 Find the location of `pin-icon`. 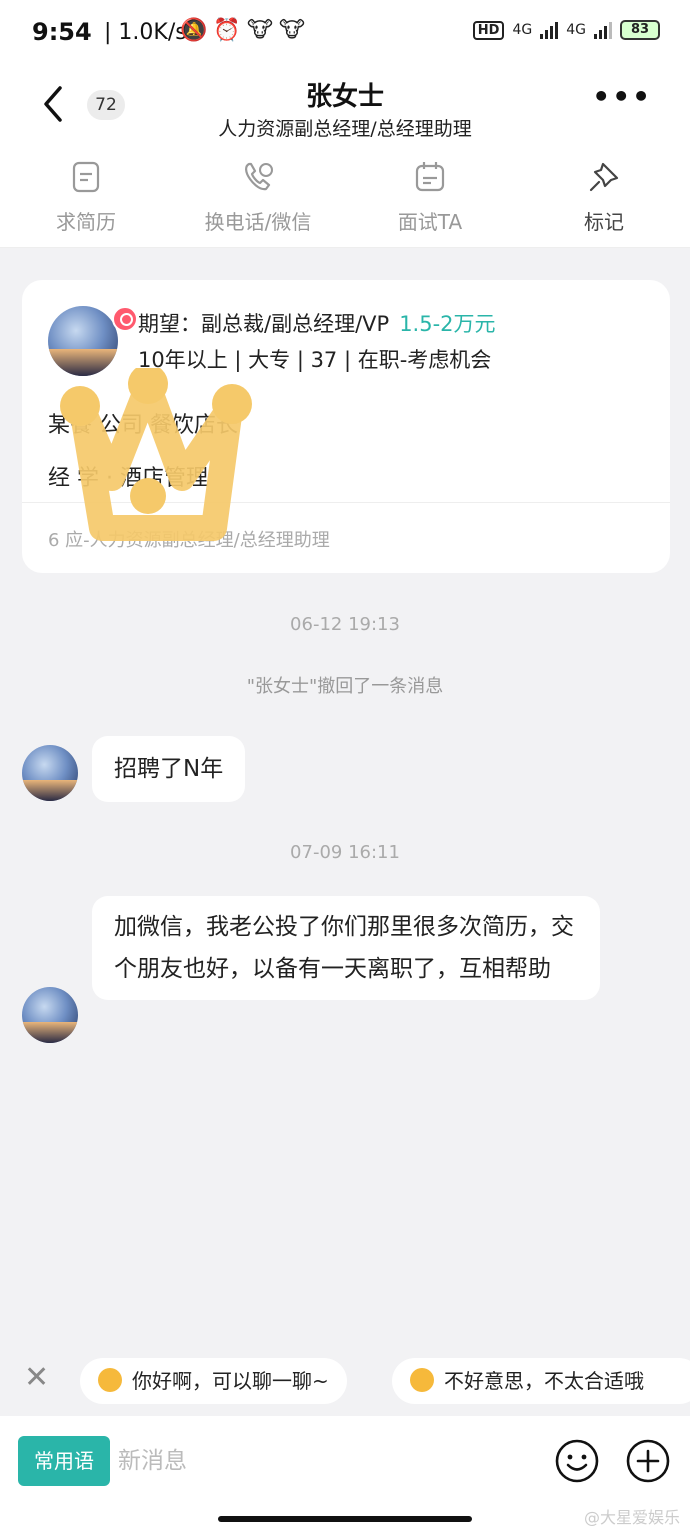

pin-icon is located at coordinates (604, 177).